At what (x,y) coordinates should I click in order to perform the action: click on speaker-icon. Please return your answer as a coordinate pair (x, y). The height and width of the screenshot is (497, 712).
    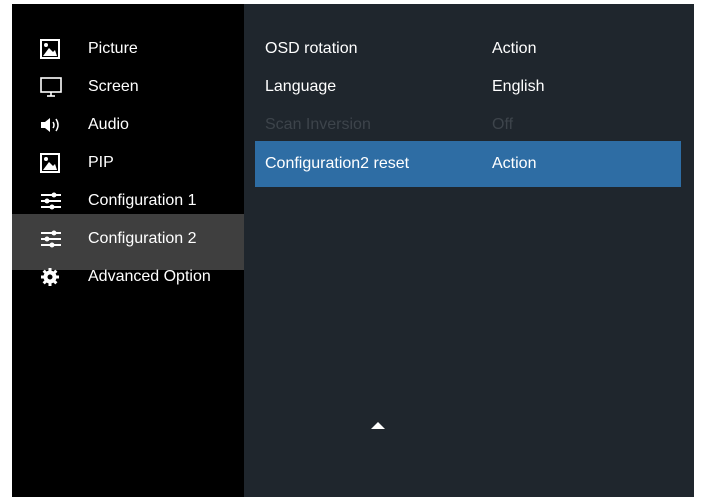
    Looking at the image, I should click on (50, 125).